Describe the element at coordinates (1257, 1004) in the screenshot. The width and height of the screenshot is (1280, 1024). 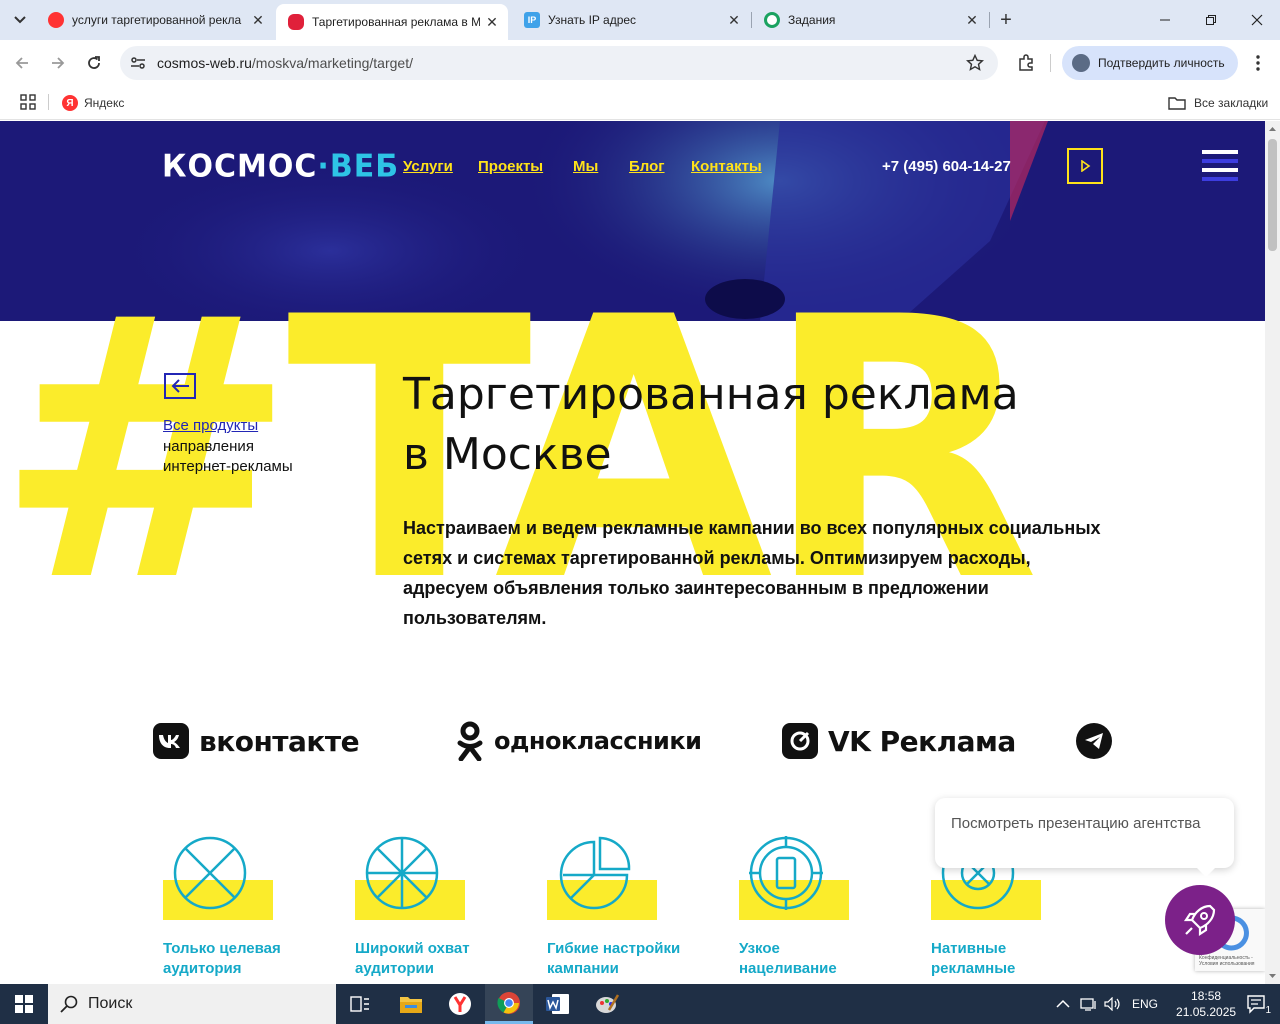
I see `notifications-button: 1` at that location.